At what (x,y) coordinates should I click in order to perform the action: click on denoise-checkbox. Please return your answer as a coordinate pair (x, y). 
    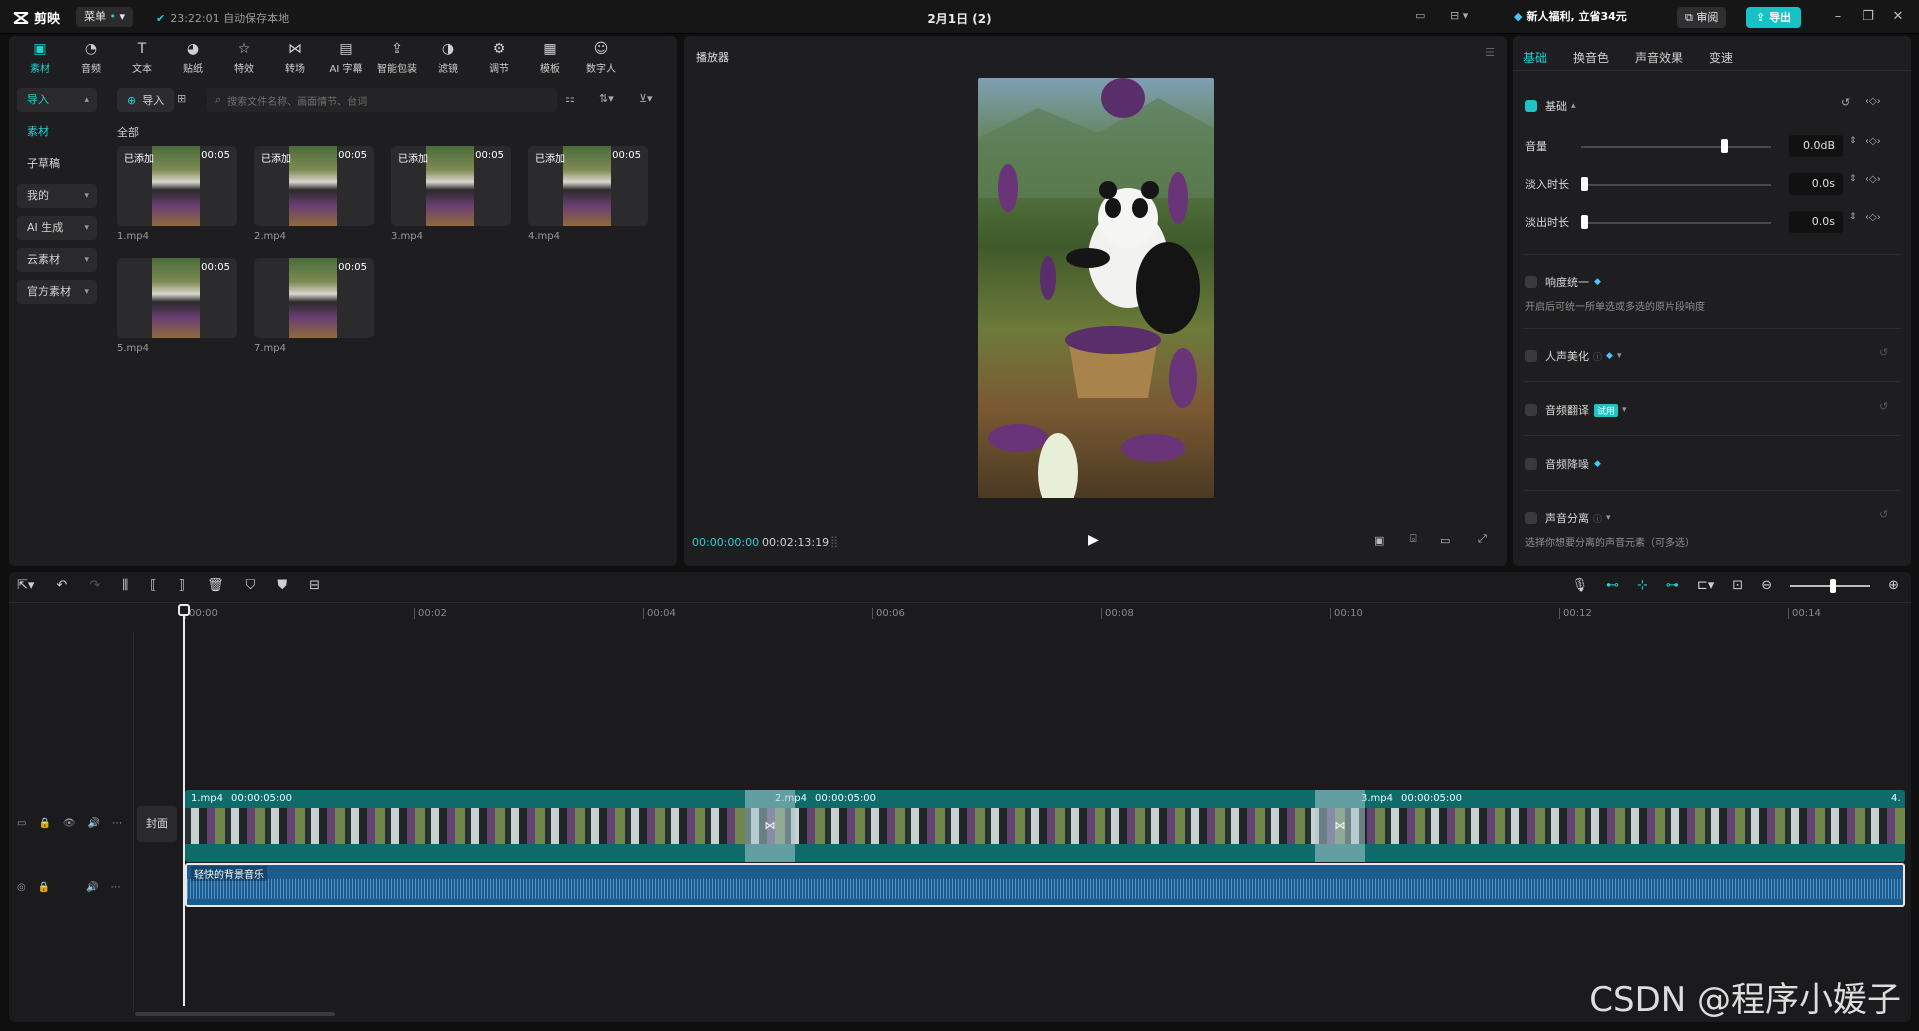
    Looking at the image, I should click on (1531, 464).